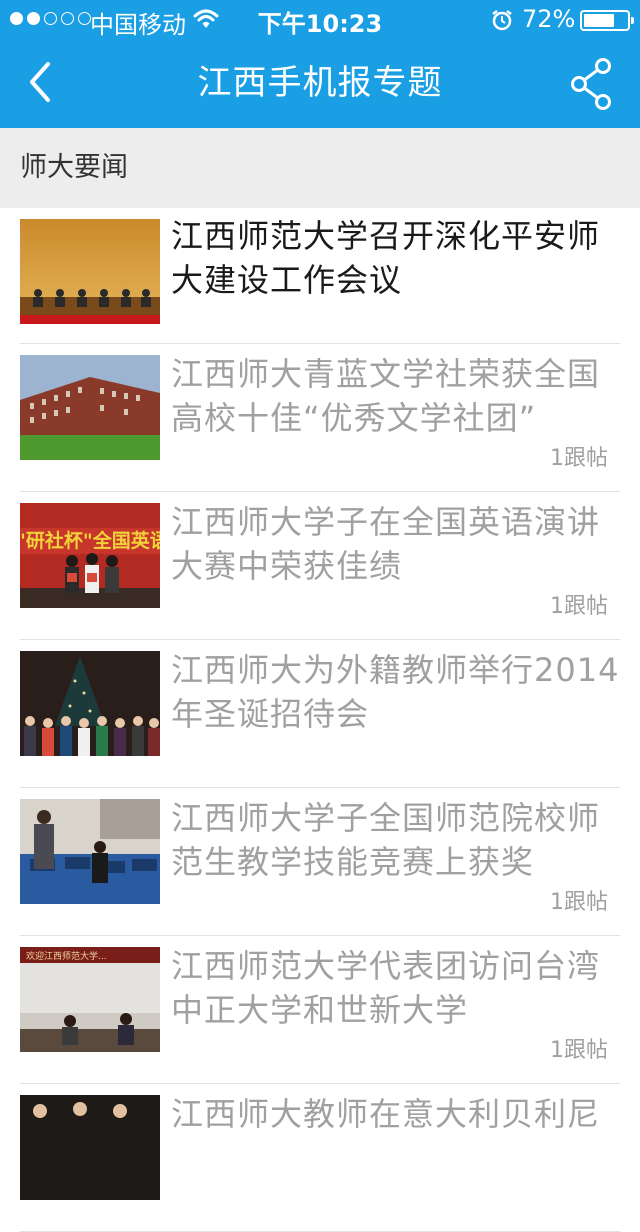 The width and height of the screenshot is (640, 1232). I want to click on page-title: 江西手机报专题, so click(320, 83).